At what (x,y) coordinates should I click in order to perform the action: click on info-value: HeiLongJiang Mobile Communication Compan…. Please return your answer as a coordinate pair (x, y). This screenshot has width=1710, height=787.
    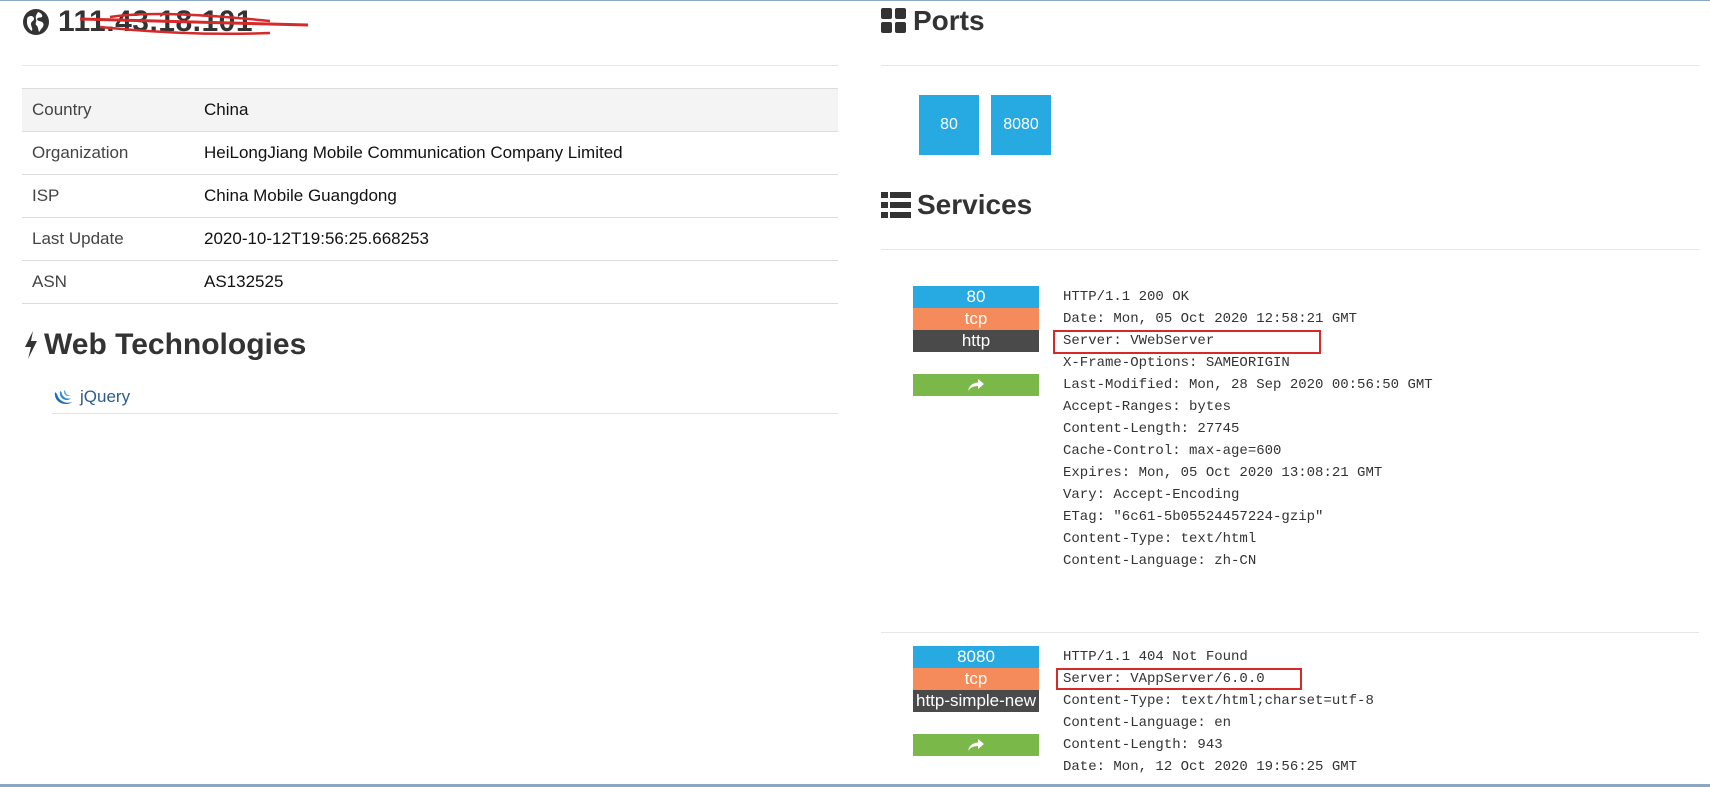
    Looking at the image, I should click on (516, 153).